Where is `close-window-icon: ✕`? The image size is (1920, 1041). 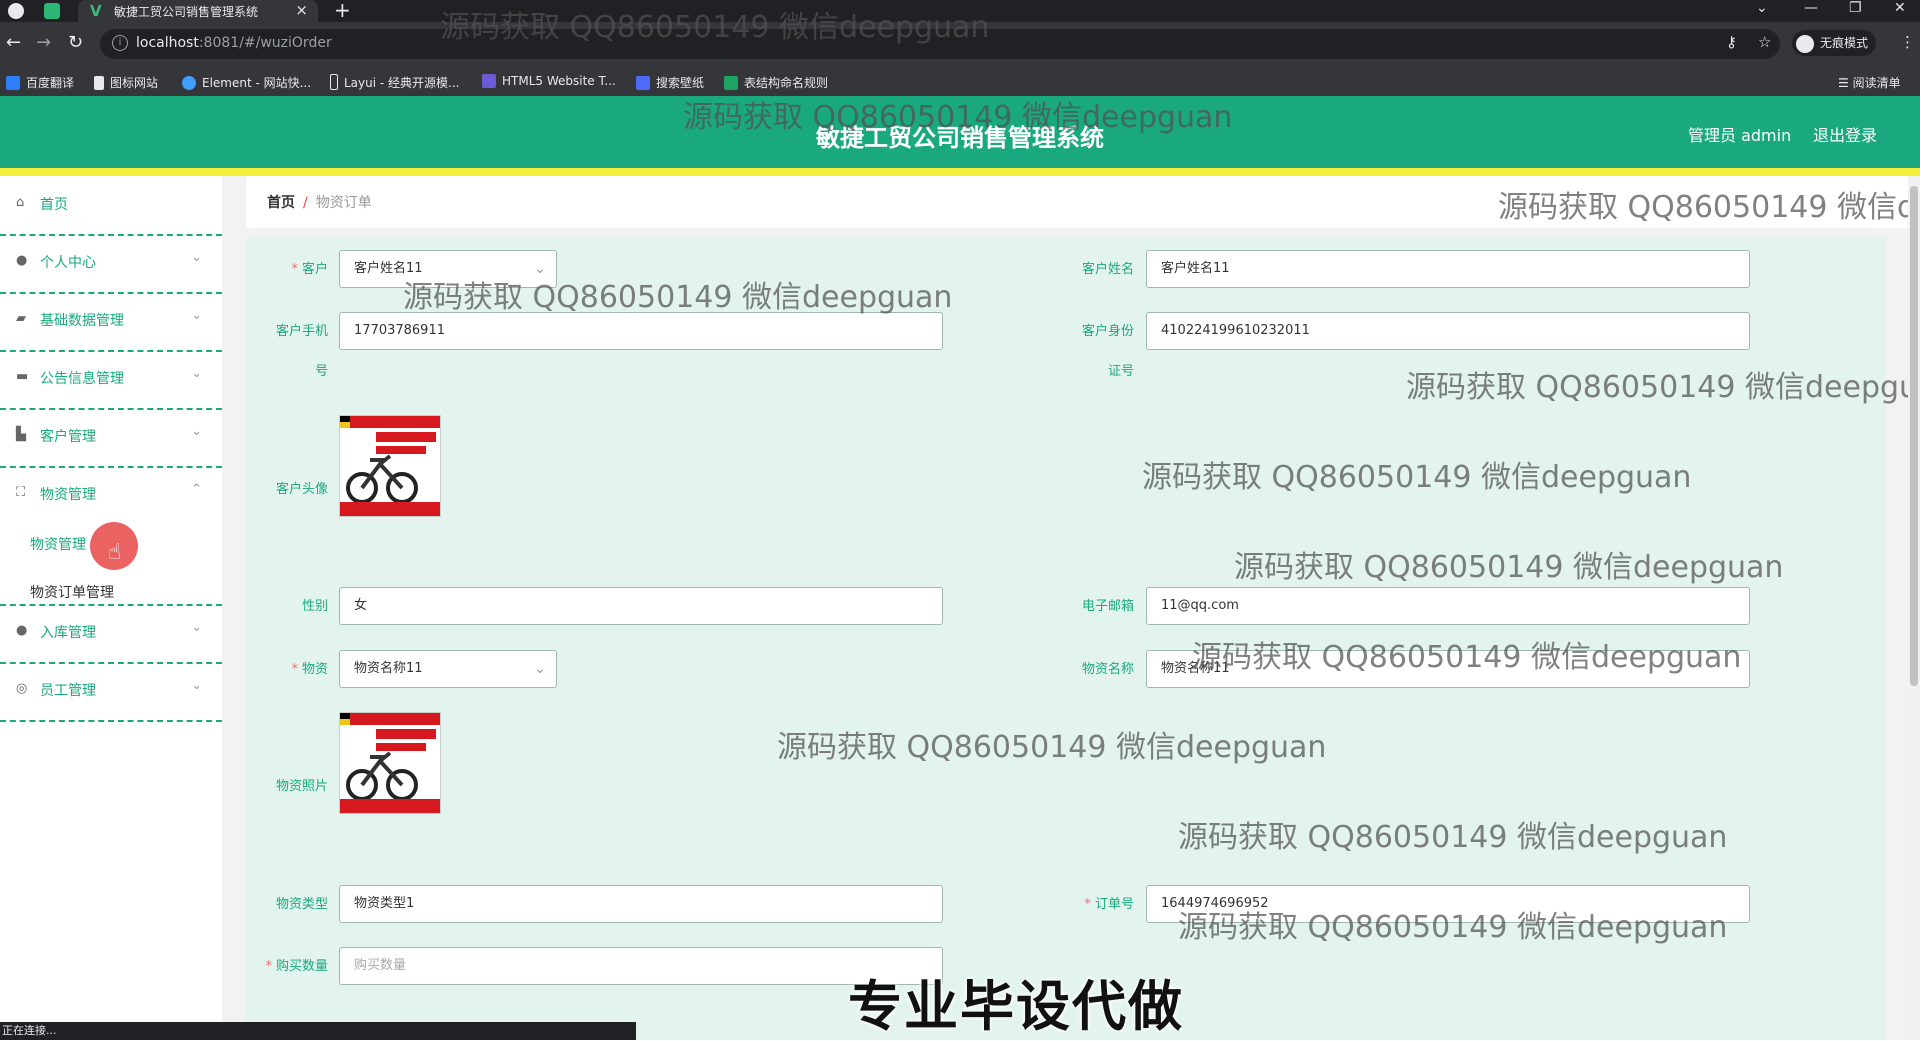
close-window-icon: ✕ is located at coordinates (1900, 8).